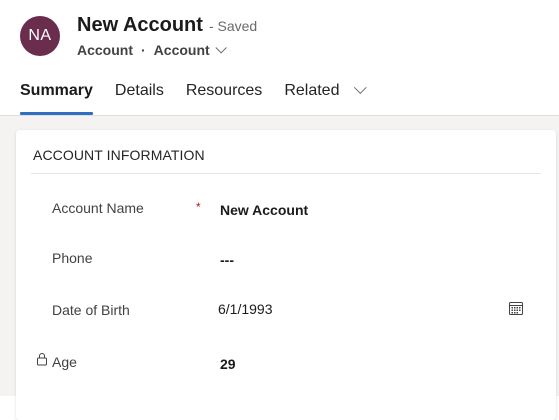  I want to click on form-selector-label: Account, so click(181, 50).